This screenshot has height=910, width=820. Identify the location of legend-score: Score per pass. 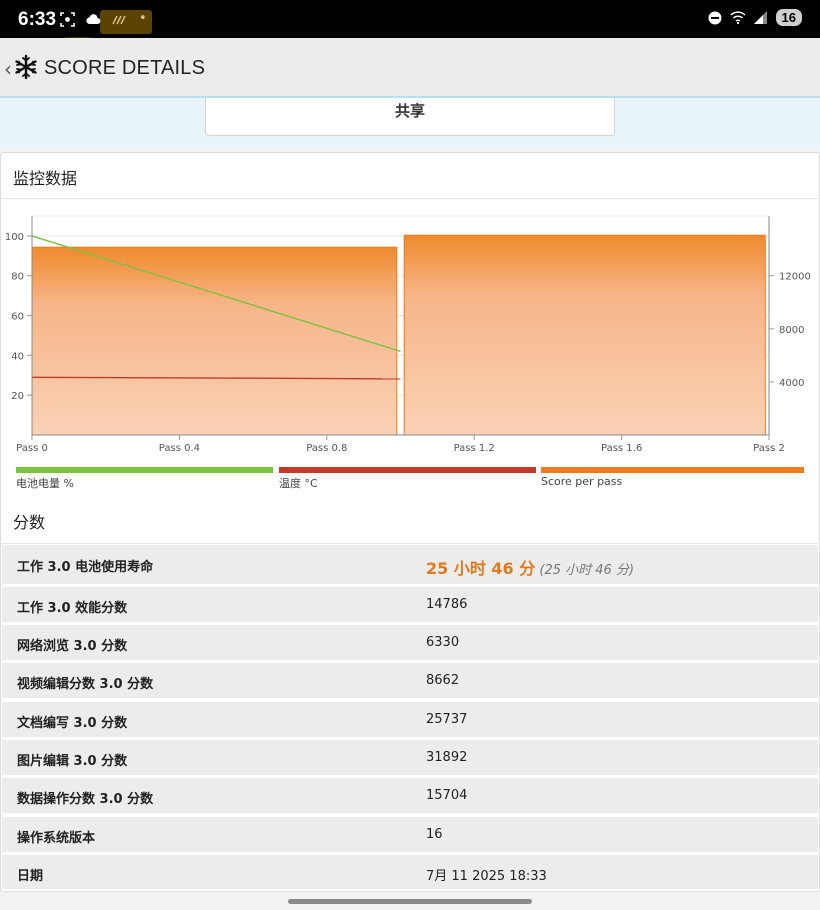
(672, 479).